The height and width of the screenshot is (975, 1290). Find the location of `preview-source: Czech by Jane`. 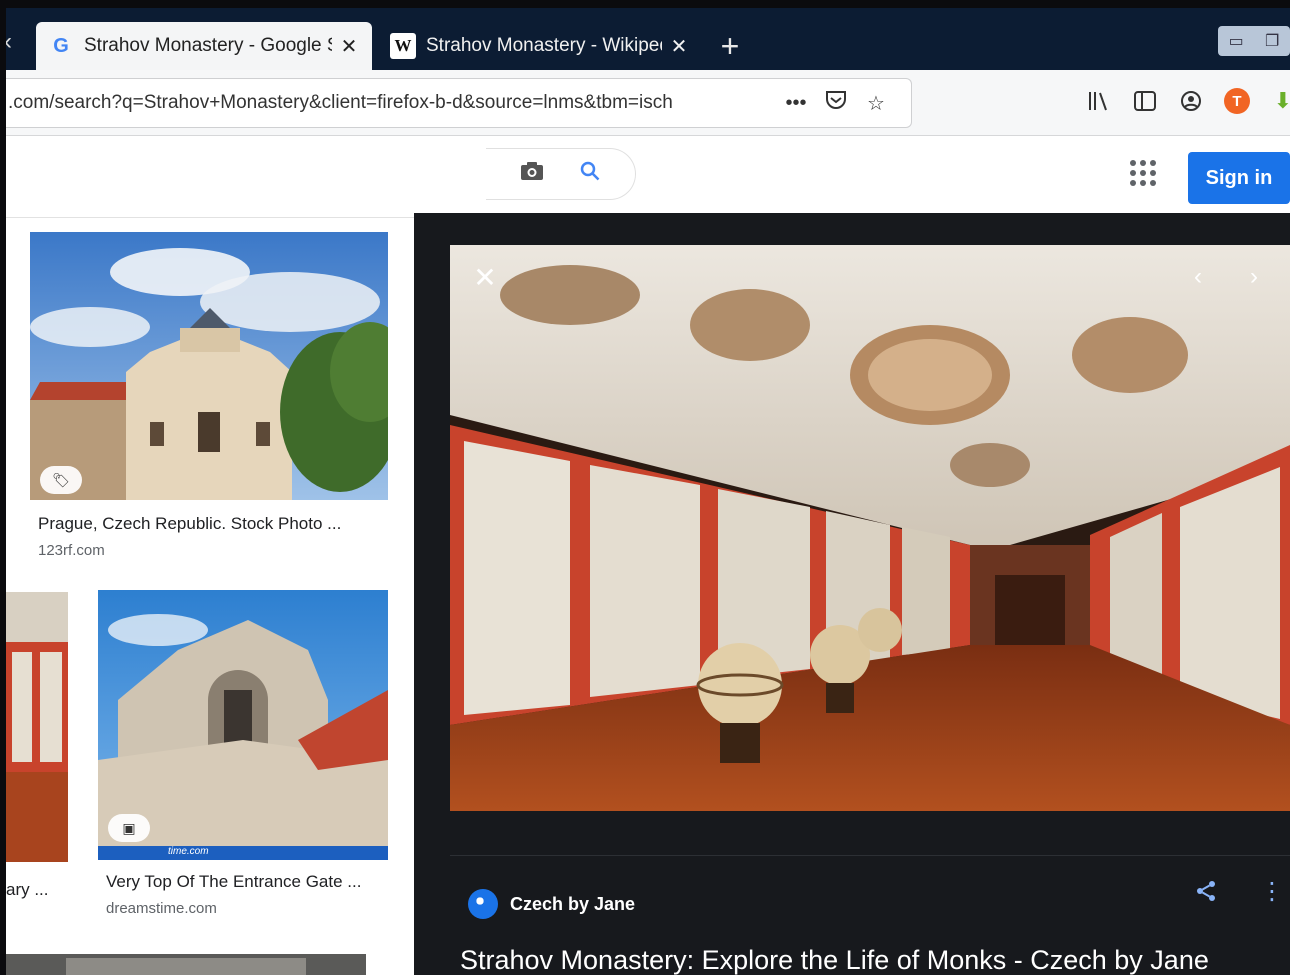

preview-source: Czech by Jane is located at coordinates (551, 904).